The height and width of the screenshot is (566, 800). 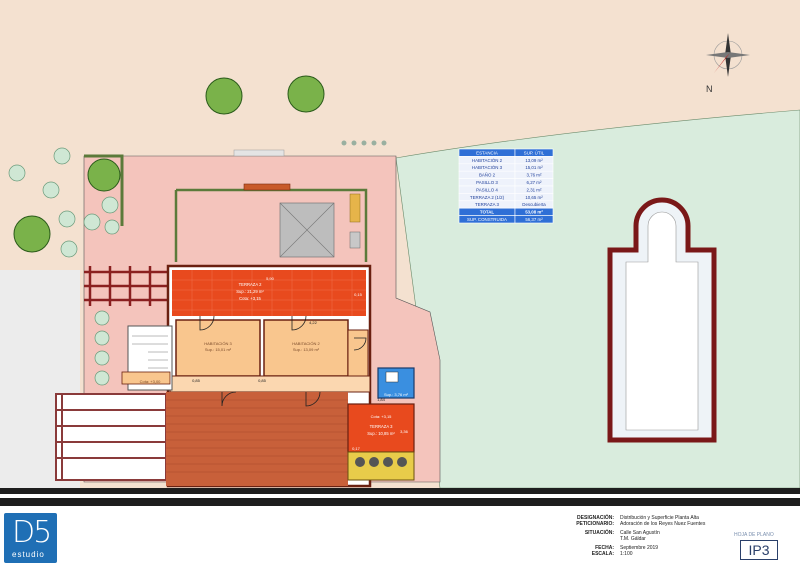 What do you see at coordinates (111, 437) in the screenshot?
I see `pergola-bottom` at bounding box center [111, 437].